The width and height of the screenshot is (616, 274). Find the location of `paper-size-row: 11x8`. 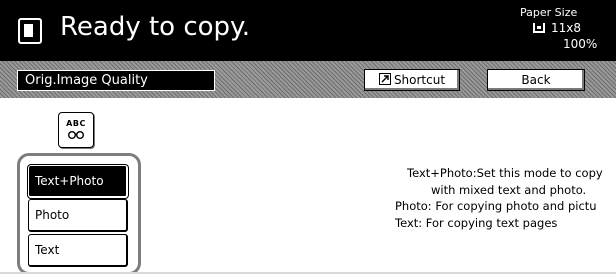

paper-size-row: 11x8 is located at coordinates (557, 28).